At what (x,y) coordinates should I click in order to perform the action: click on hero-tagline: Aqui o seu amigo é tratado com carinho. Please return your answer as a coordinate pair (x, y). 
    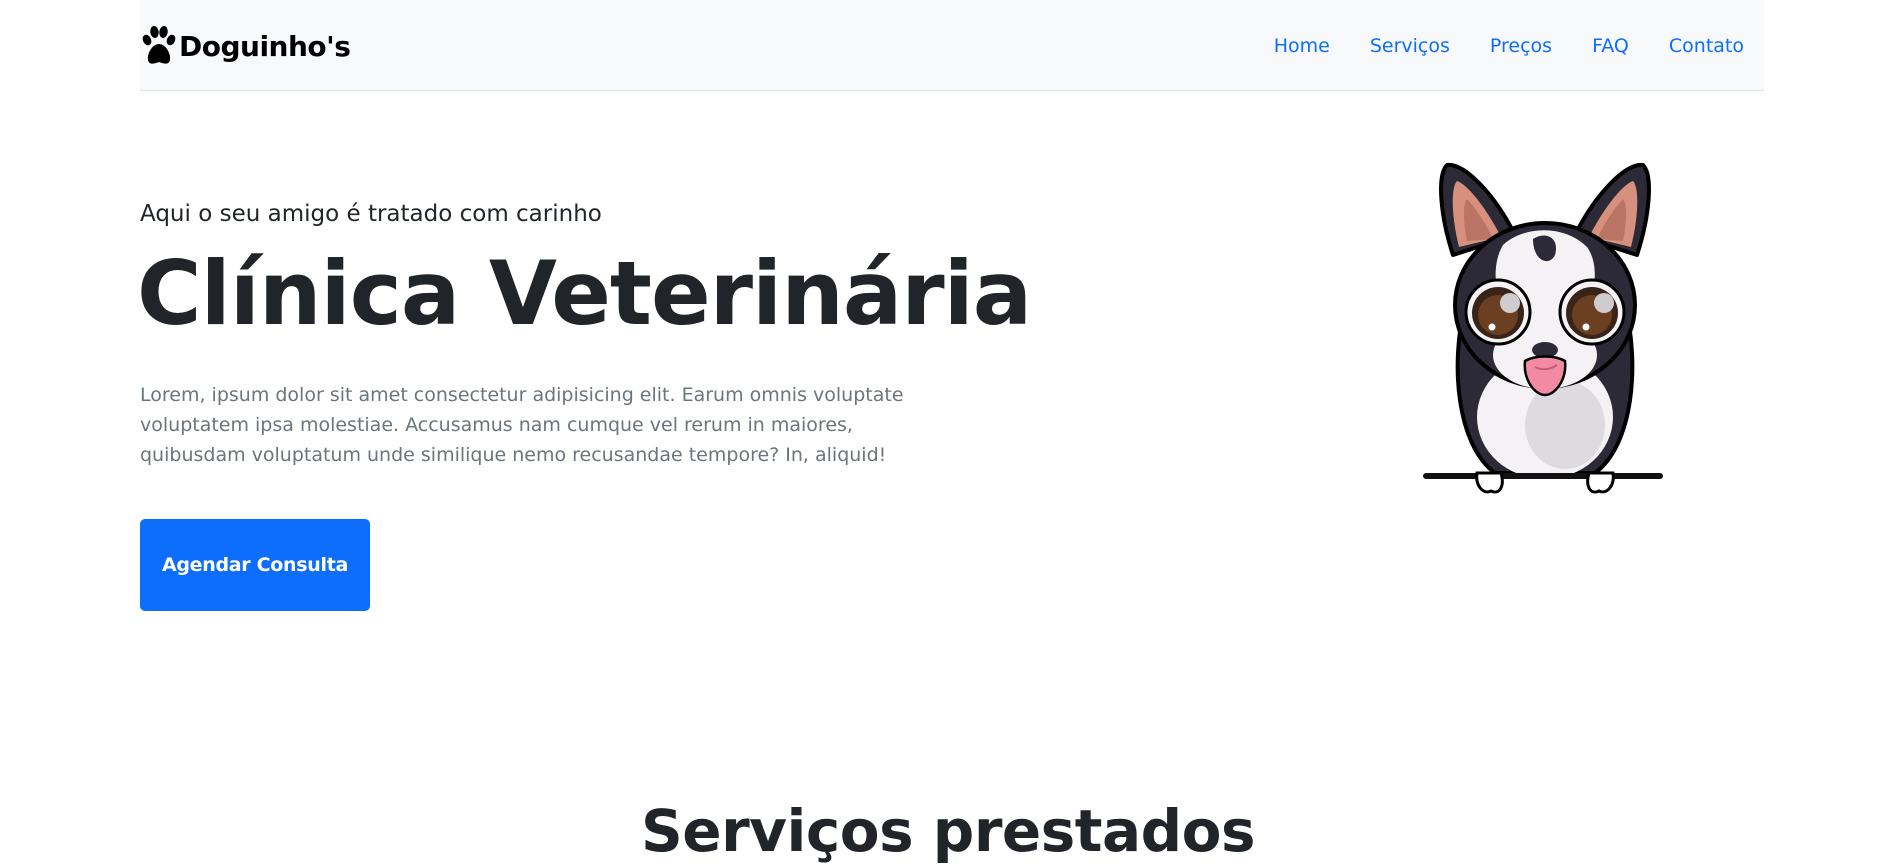
    Looking at the image, I should click on (371, 214).